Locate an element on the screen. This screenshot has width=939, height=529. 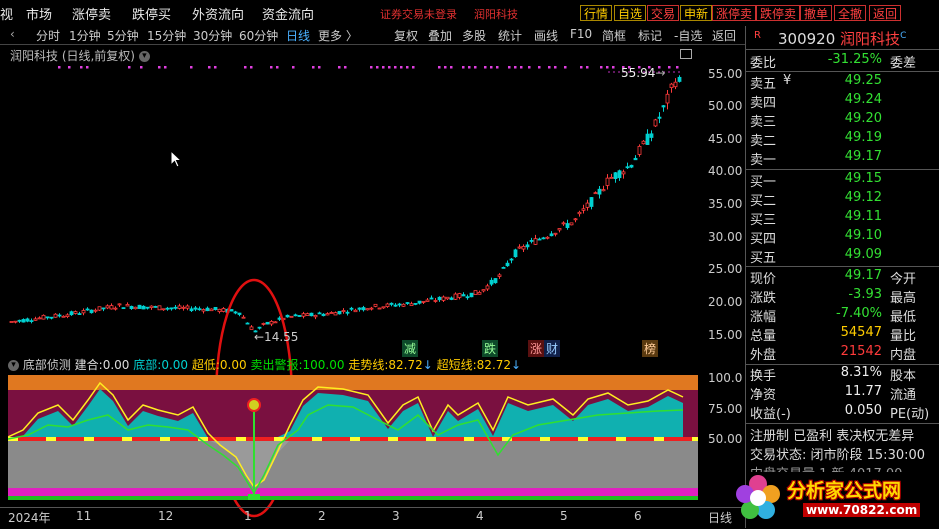
event-mark-reduce: 减 is located at coordinates (410, 348).